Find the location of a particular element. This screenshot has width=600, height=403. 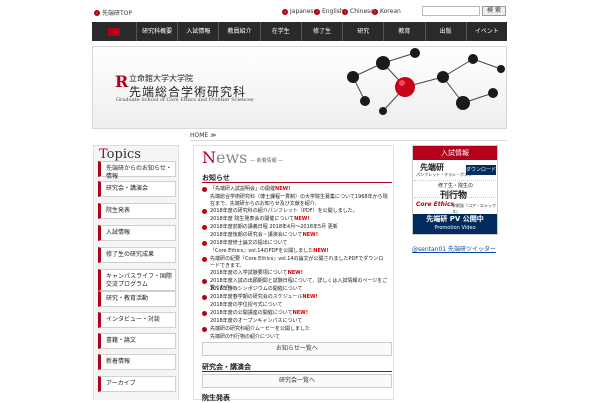

nav-item: イベント is located at coordinates (486, 31).